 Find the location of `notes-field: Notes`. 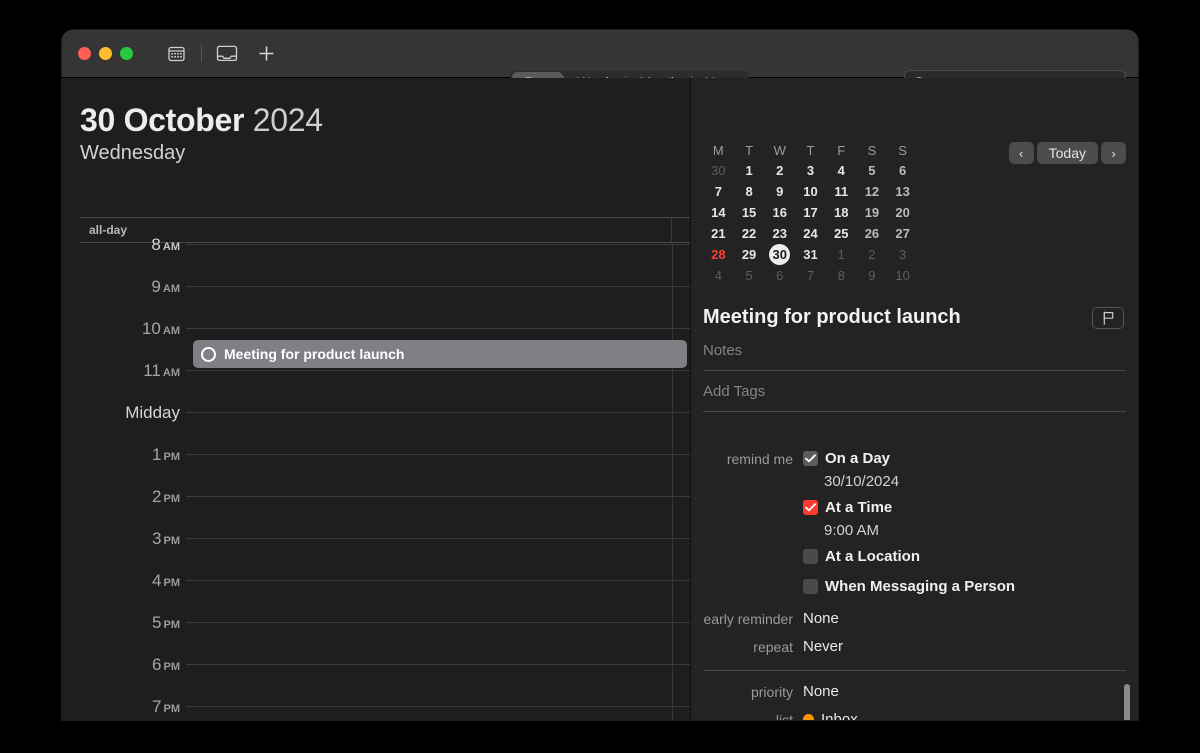

notes-field: Notes is located at coordinates (914, 356).